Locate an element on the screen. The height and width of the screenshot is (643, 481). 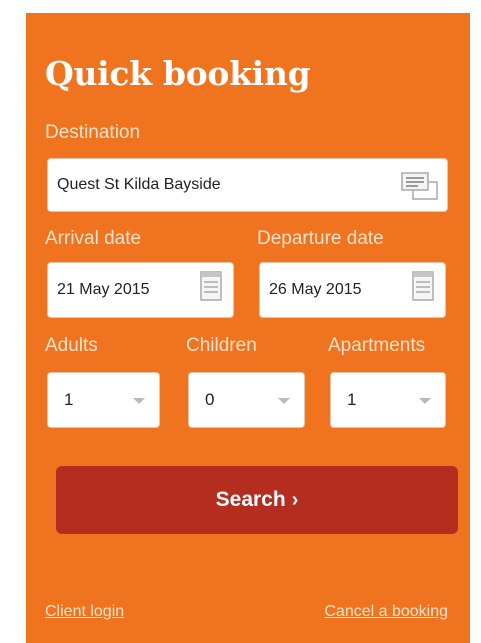
destination-value: Quest St Kilda Bayside is located at coordinates (139, 184).